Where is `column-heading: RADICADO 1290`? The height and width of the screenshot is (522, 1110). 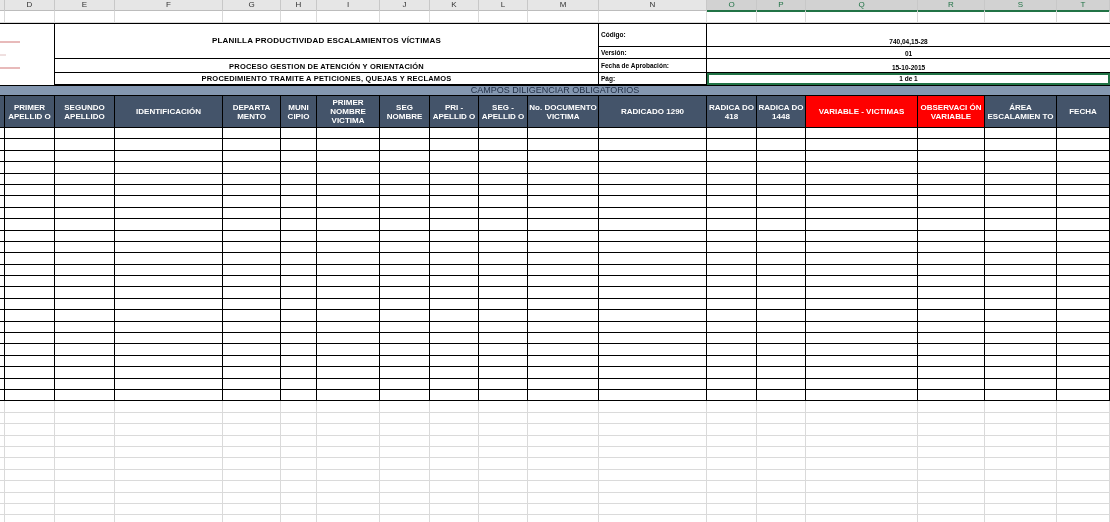 column-heading: RADICADO 1290 is located at coordinates (653, 111).